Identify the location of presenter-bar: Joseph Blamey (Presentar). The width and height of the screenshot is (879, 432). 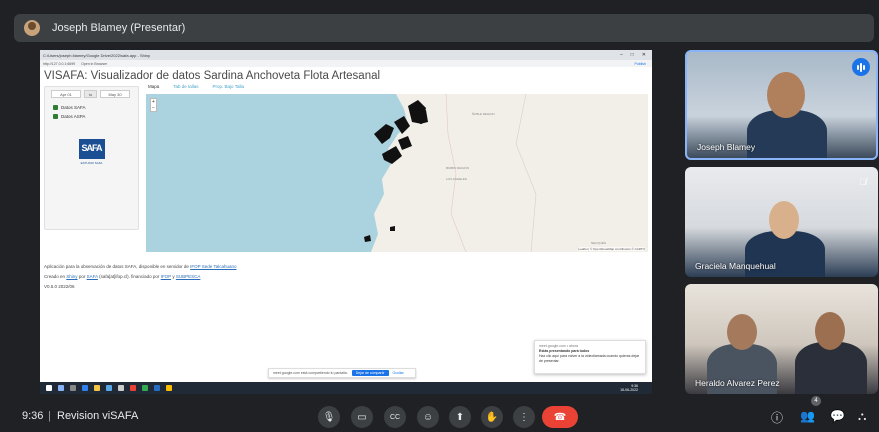
(444, 28).